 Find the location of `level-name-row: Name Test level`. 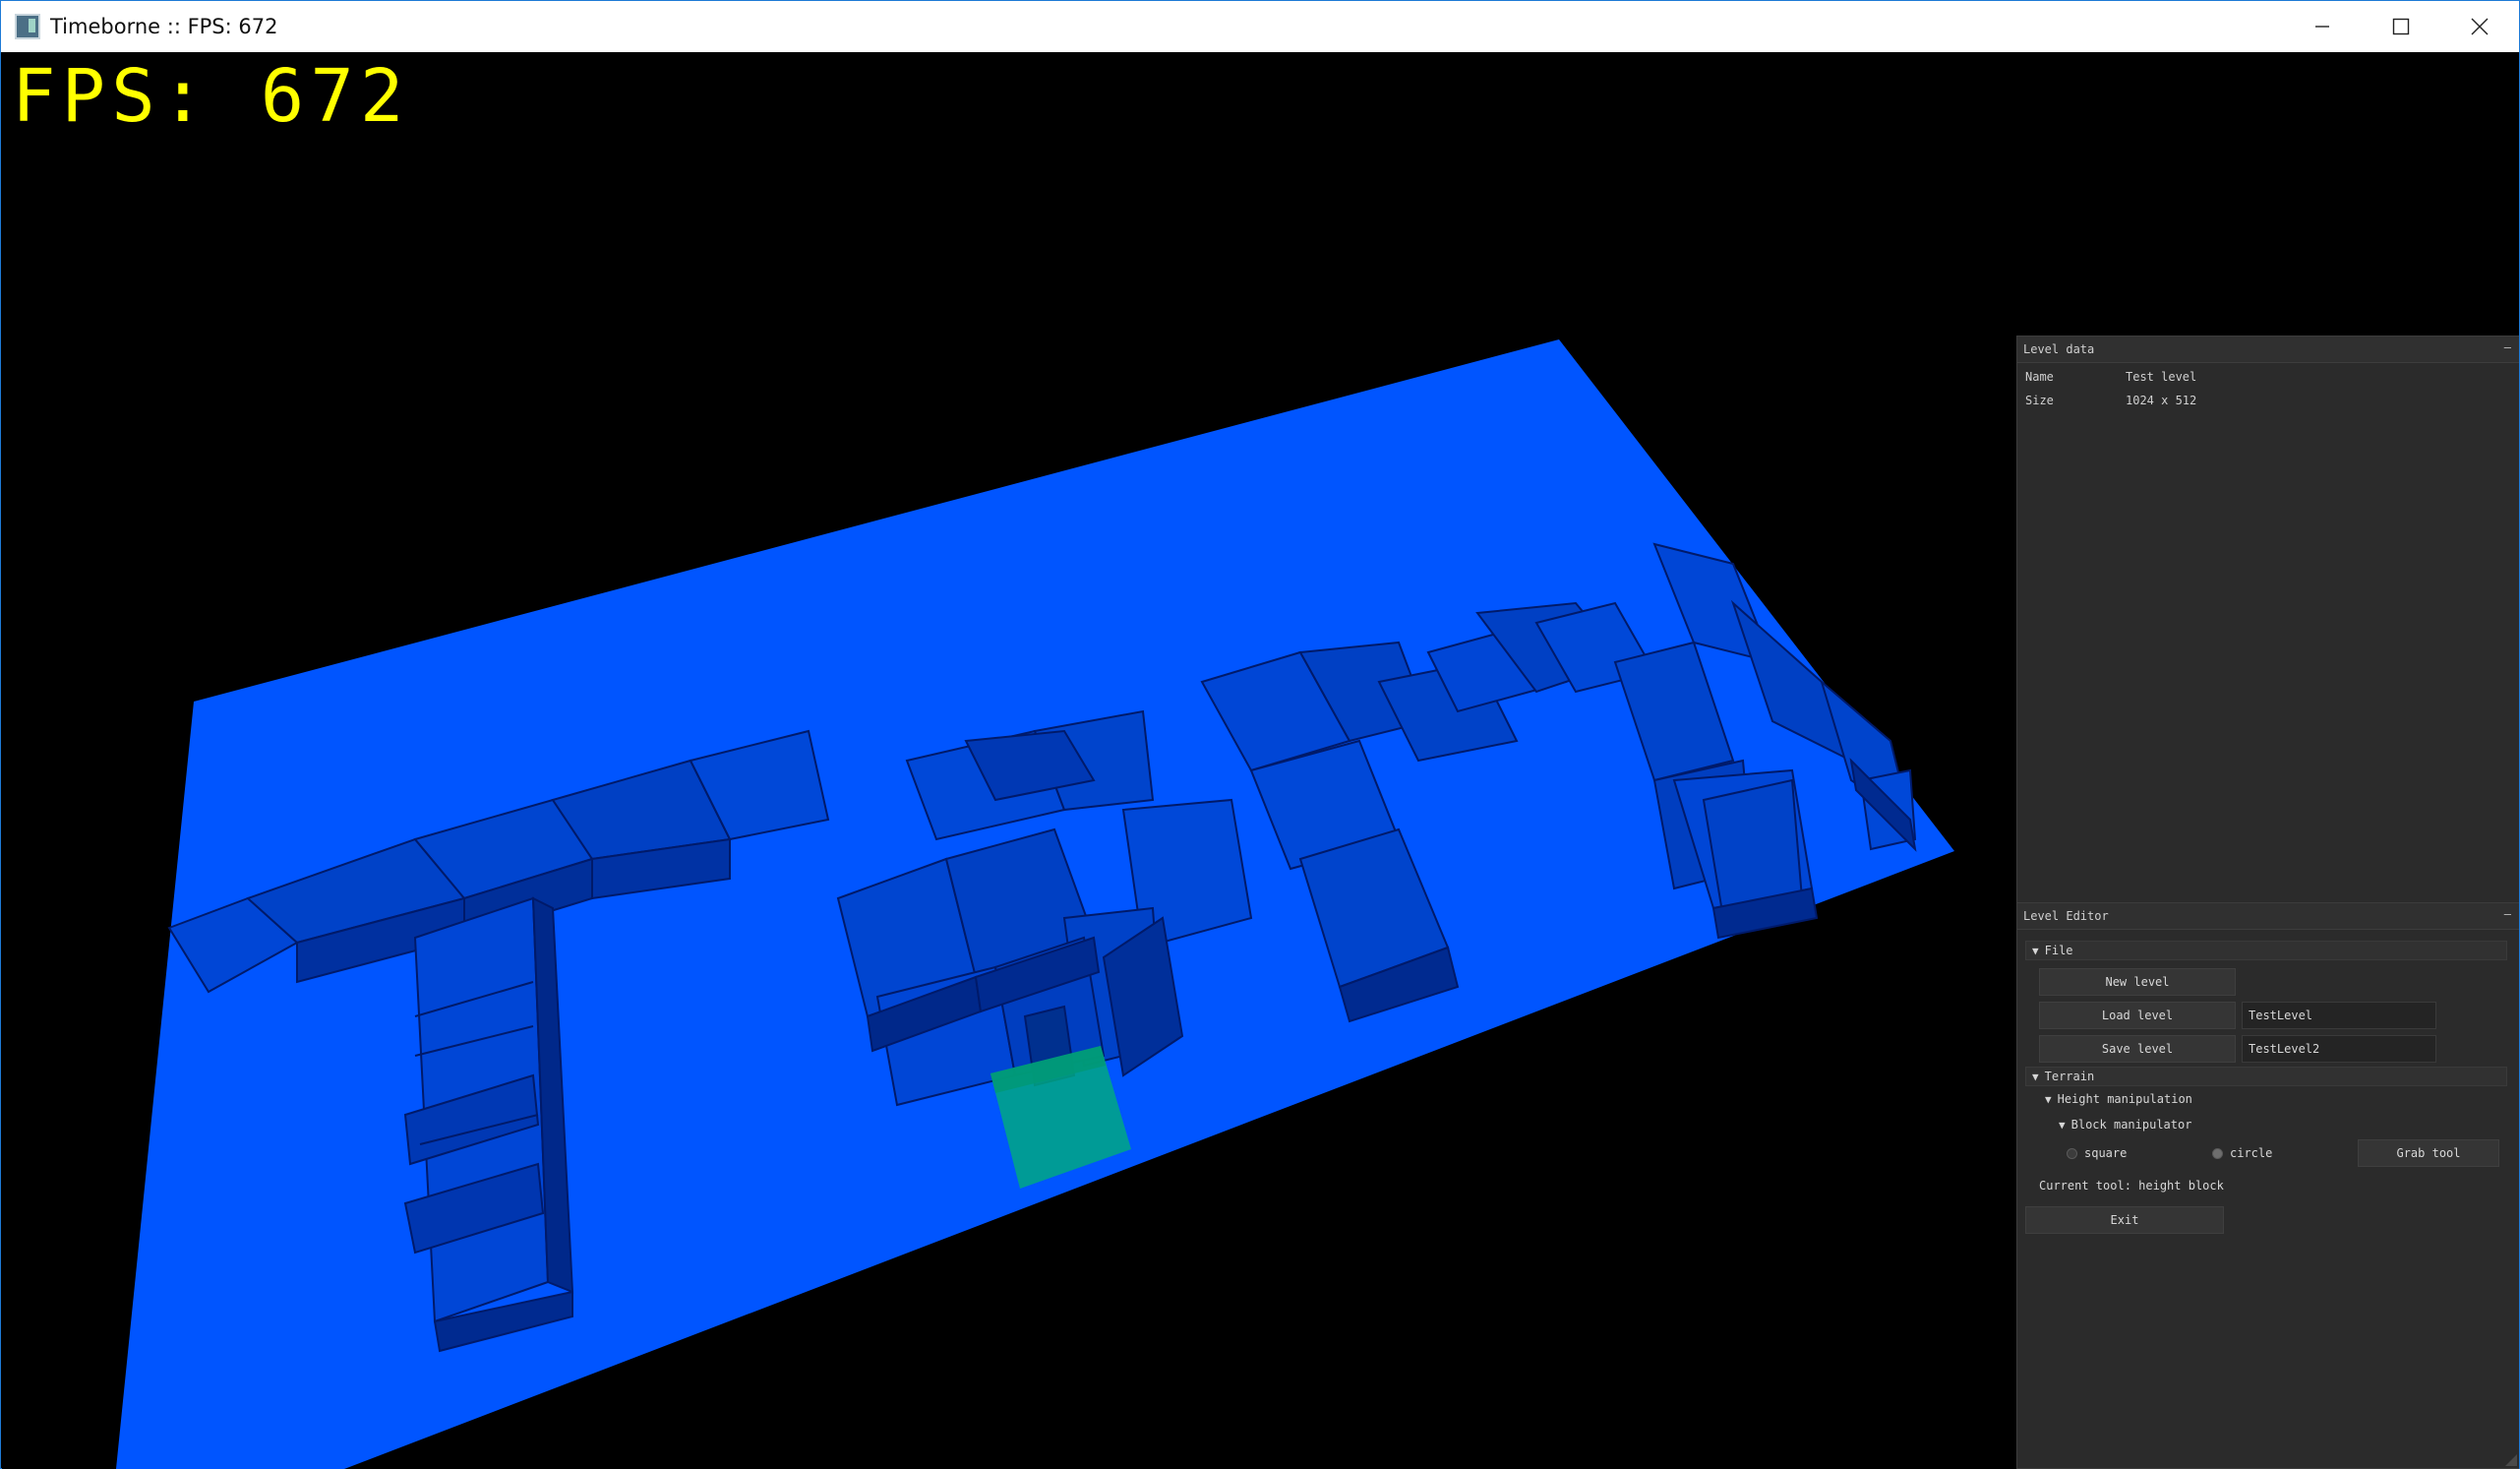

level-name-row: Name Test level is located at coordinates (2110, 377).